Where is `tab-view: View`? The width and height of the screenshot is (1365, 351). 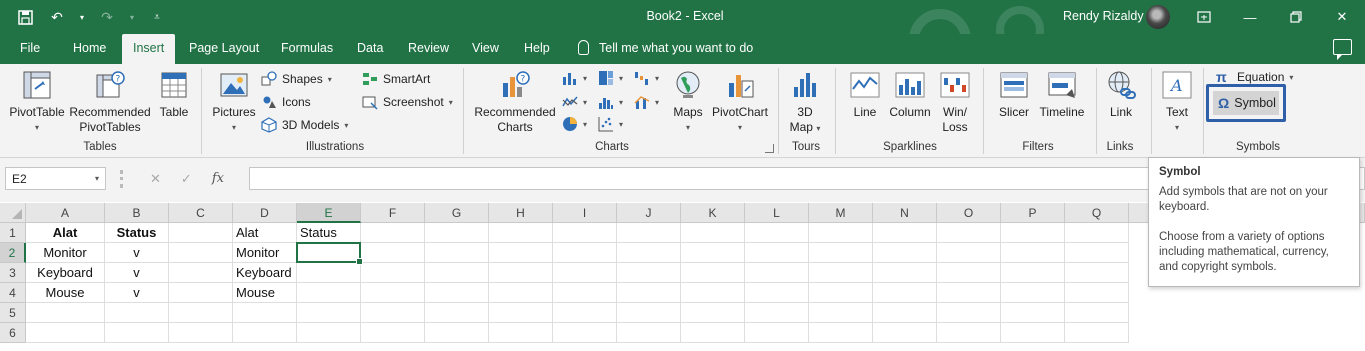
tab-view: View is located at coordinates (485, 48).